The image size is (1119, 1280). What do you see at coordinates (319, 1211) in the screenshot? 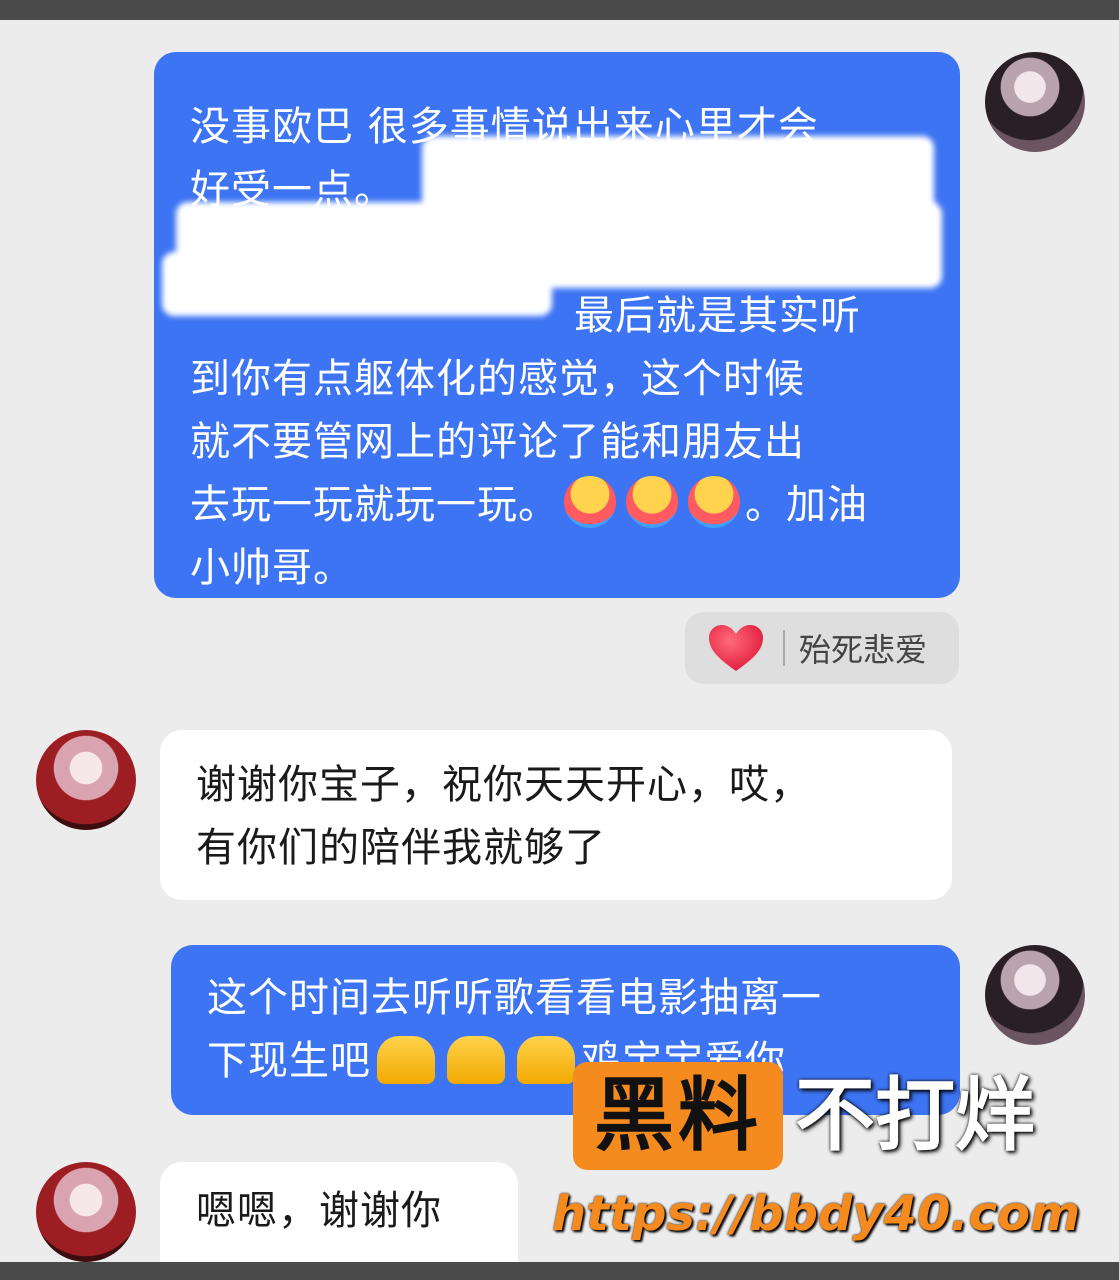
I see `message-text-line: 嗯嗯，谢谢你` at bounding box center [319, 1211].